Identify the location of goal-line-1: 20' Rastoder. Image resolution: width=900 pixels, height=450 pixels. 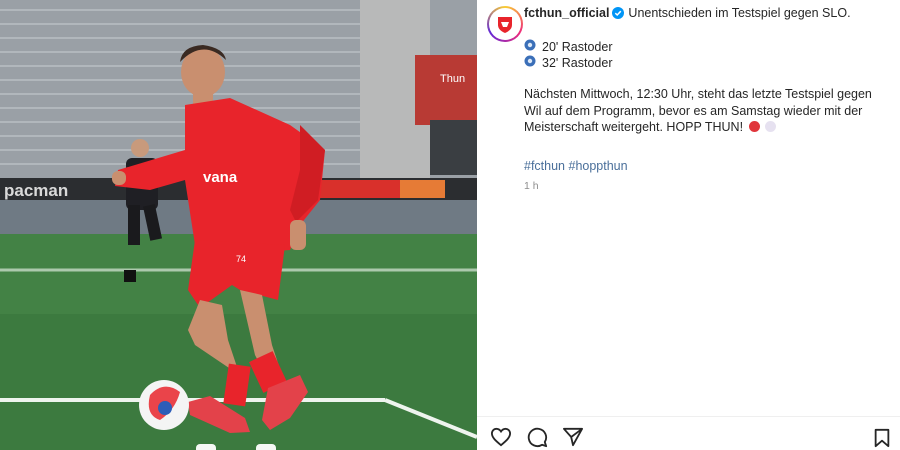
(709, 47).